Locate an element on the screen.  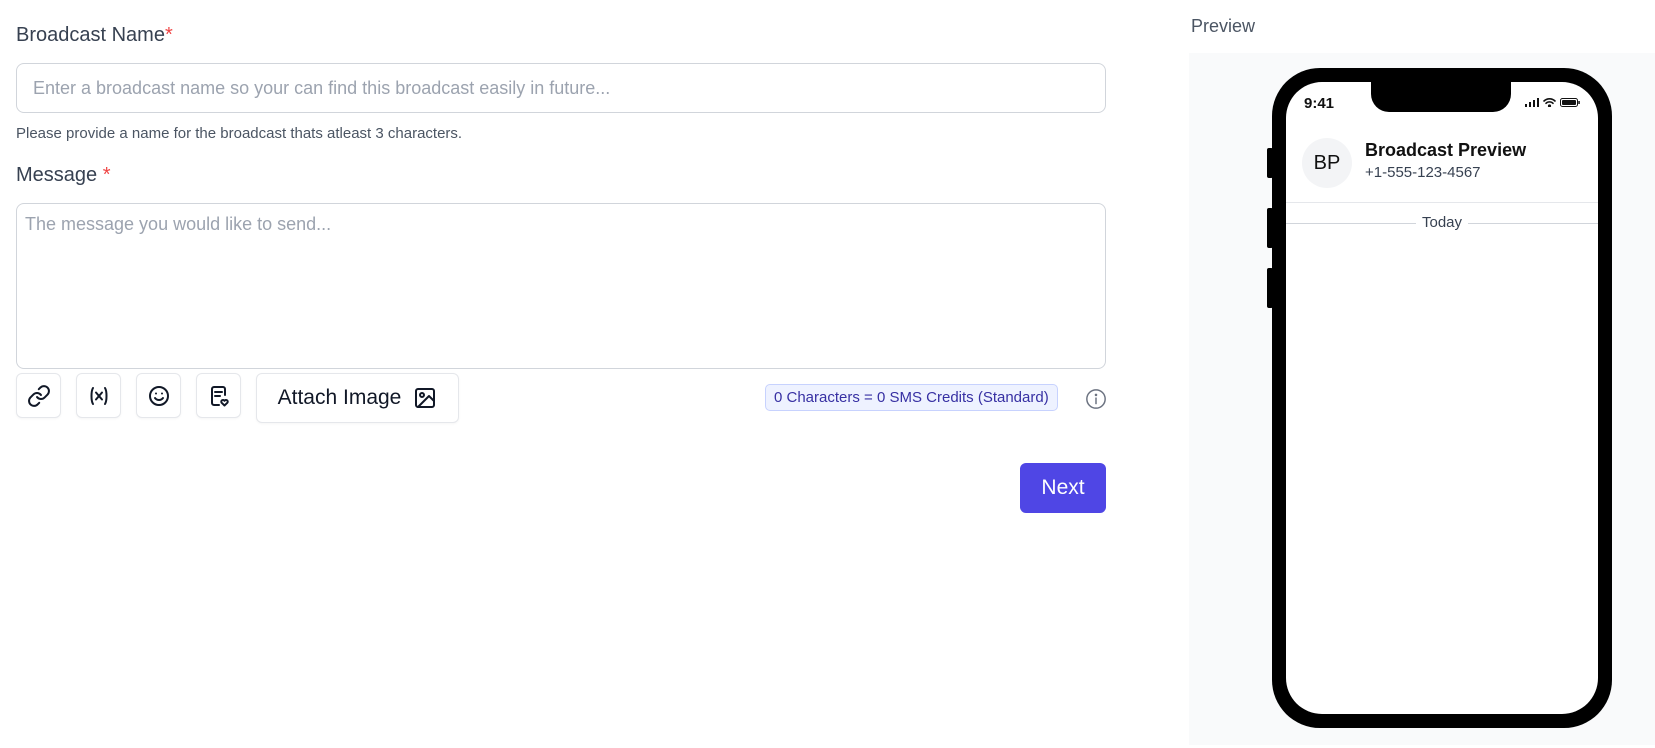
contact-avatar: BP is located at coordinates (1327, 163).